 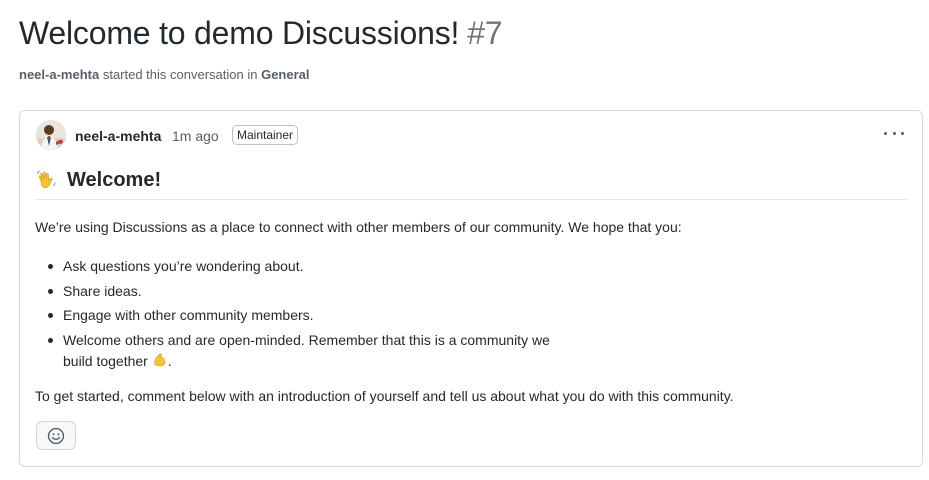 I want to click on started-text: started this conversation in, so click(x=180, y=74).